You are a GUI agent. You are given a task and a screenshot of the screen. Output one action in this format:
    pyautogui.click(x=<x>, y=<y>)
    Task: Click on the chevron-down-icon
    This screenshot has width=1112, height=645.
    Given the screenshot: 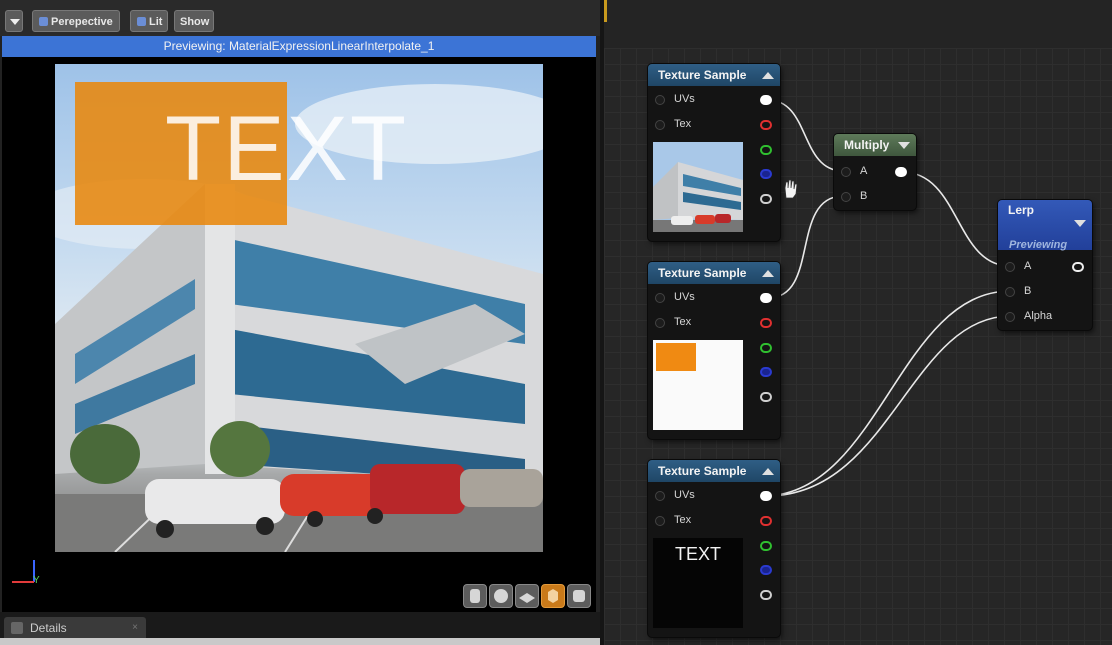 What is the action you would take?
    pyautogui.click(x=15, y=22)
    